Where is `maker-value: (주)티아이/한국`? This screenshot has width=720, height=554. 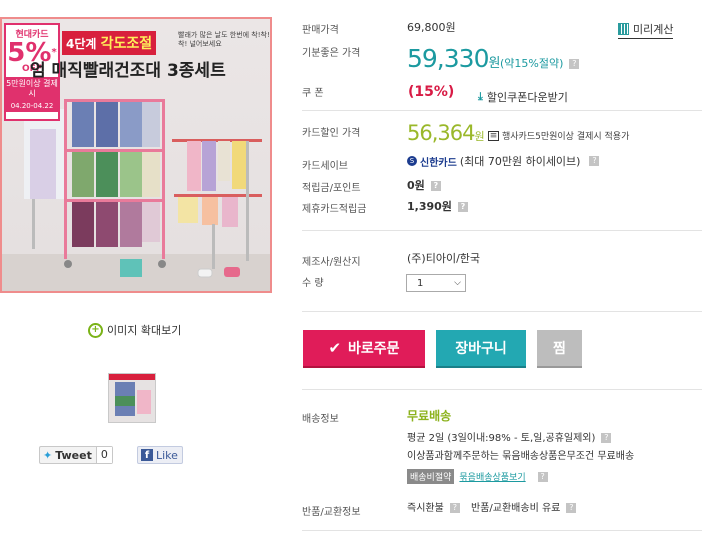
maker-value: (주)티아이/한국 is located at coordinates (444, 258).